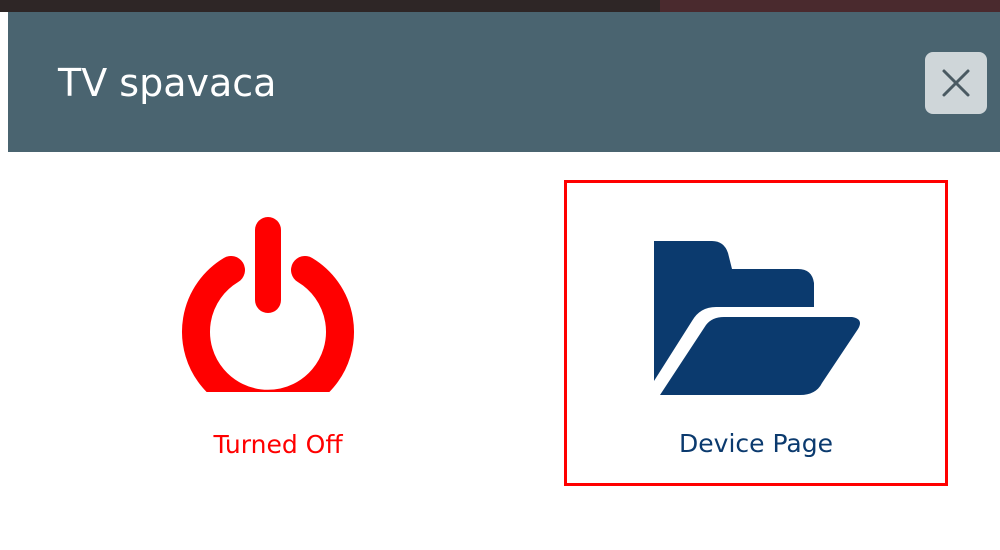 Image resolution: width=1000 pixels, height=550 pixels. I want to click on background-window-strip, so click(500, 6).